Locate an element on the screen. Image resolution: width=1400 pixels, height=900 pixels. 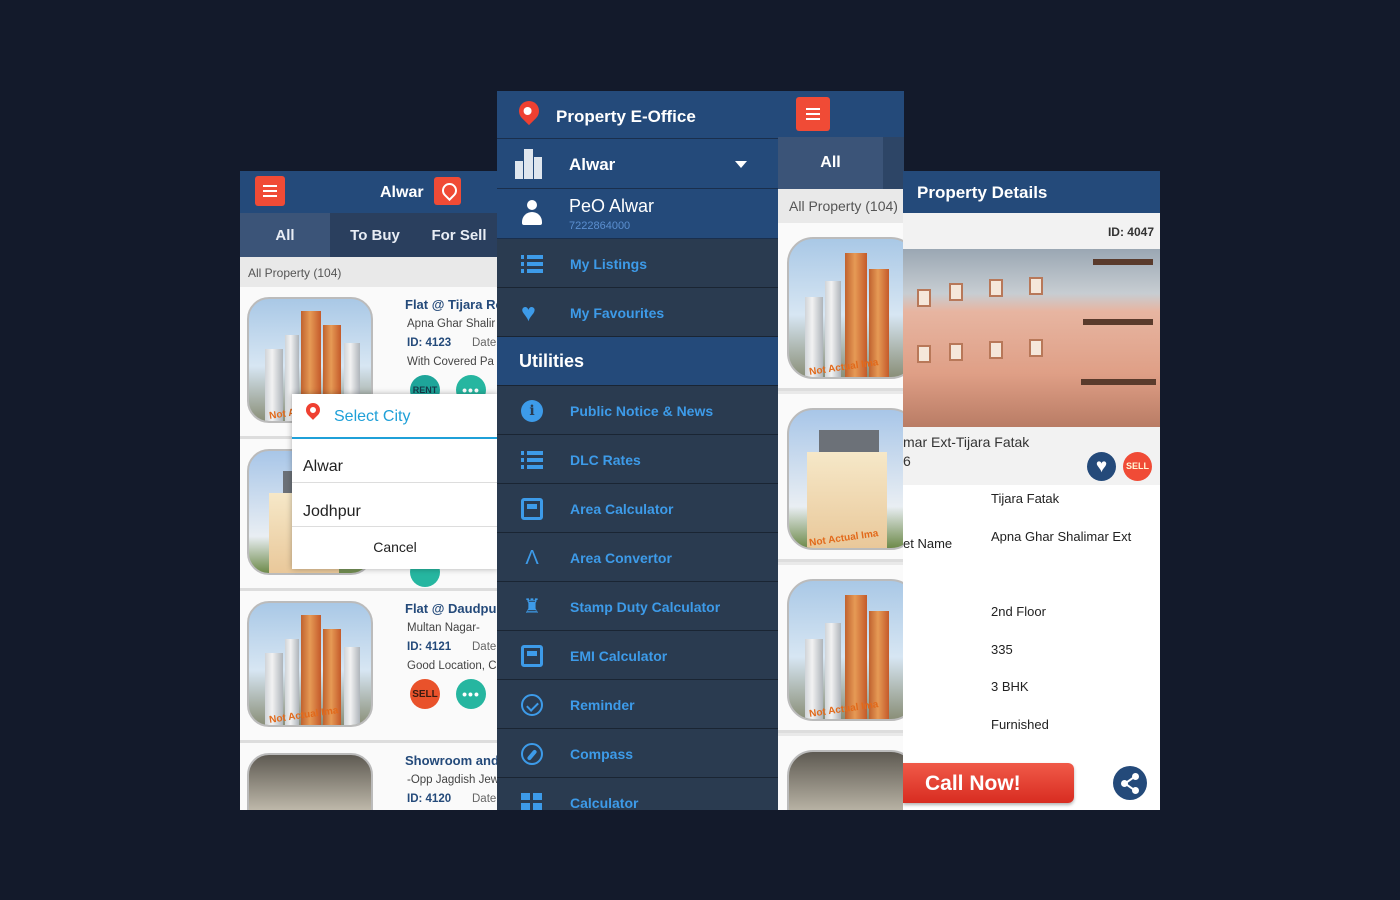
section-utilities: Utilities is located at coordinates (638, 361).